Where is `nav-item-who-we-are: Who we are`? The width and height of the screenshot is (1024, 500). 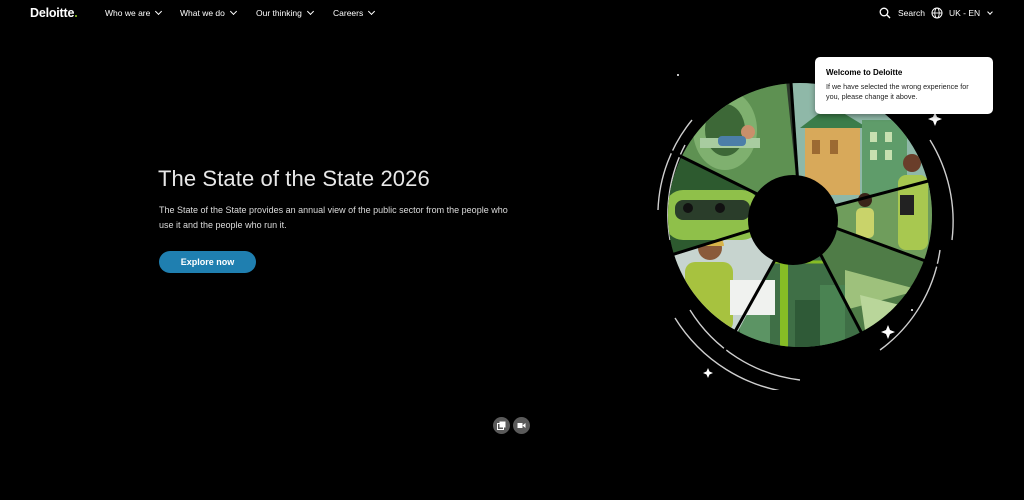 nav-item-who-we-are: Who we are is located at coordinates (134, 12).